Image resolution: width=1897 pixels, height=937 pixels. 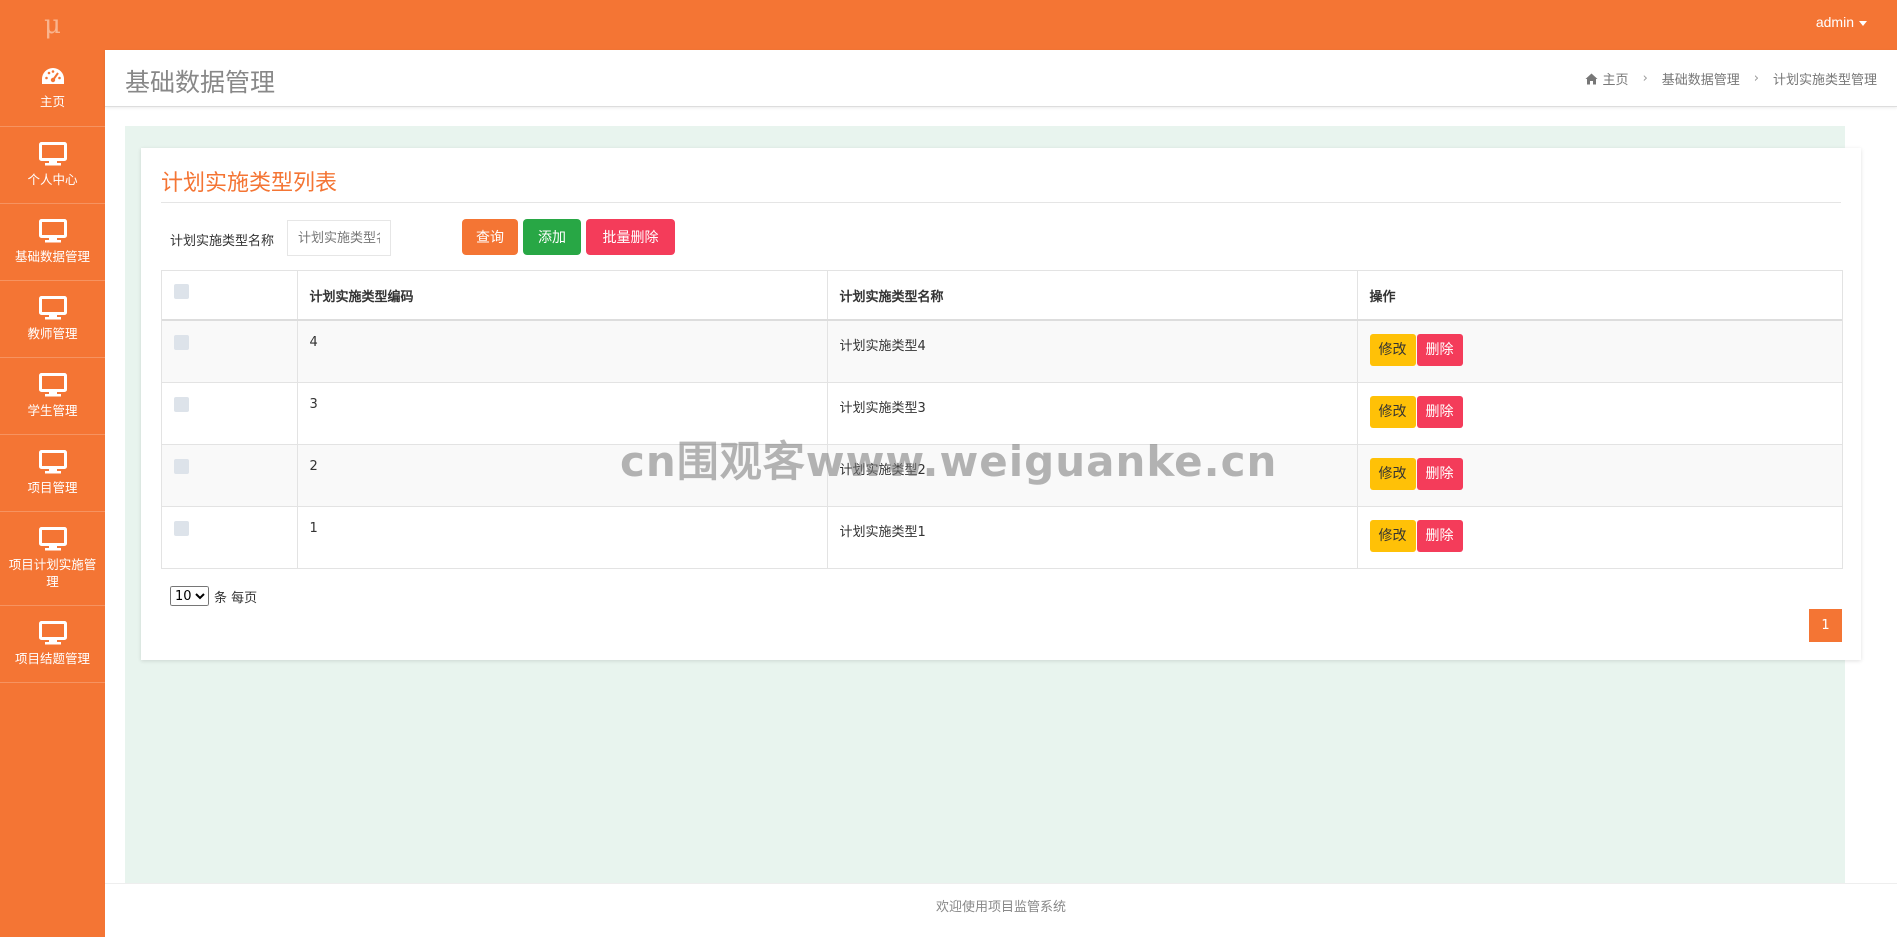 What do you see at coordinates (1091, 475) in the screenshot?
I see `name-cell: 计划实施类型2` at bounding box center [1091, 475].